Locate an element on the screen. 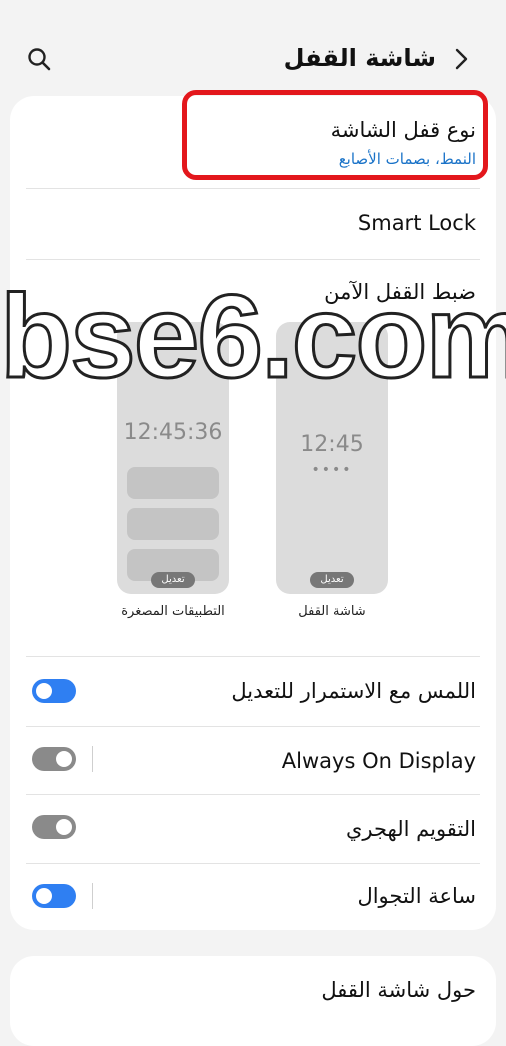  page-title: شاشة القفل is located at coordinates (359, 58).